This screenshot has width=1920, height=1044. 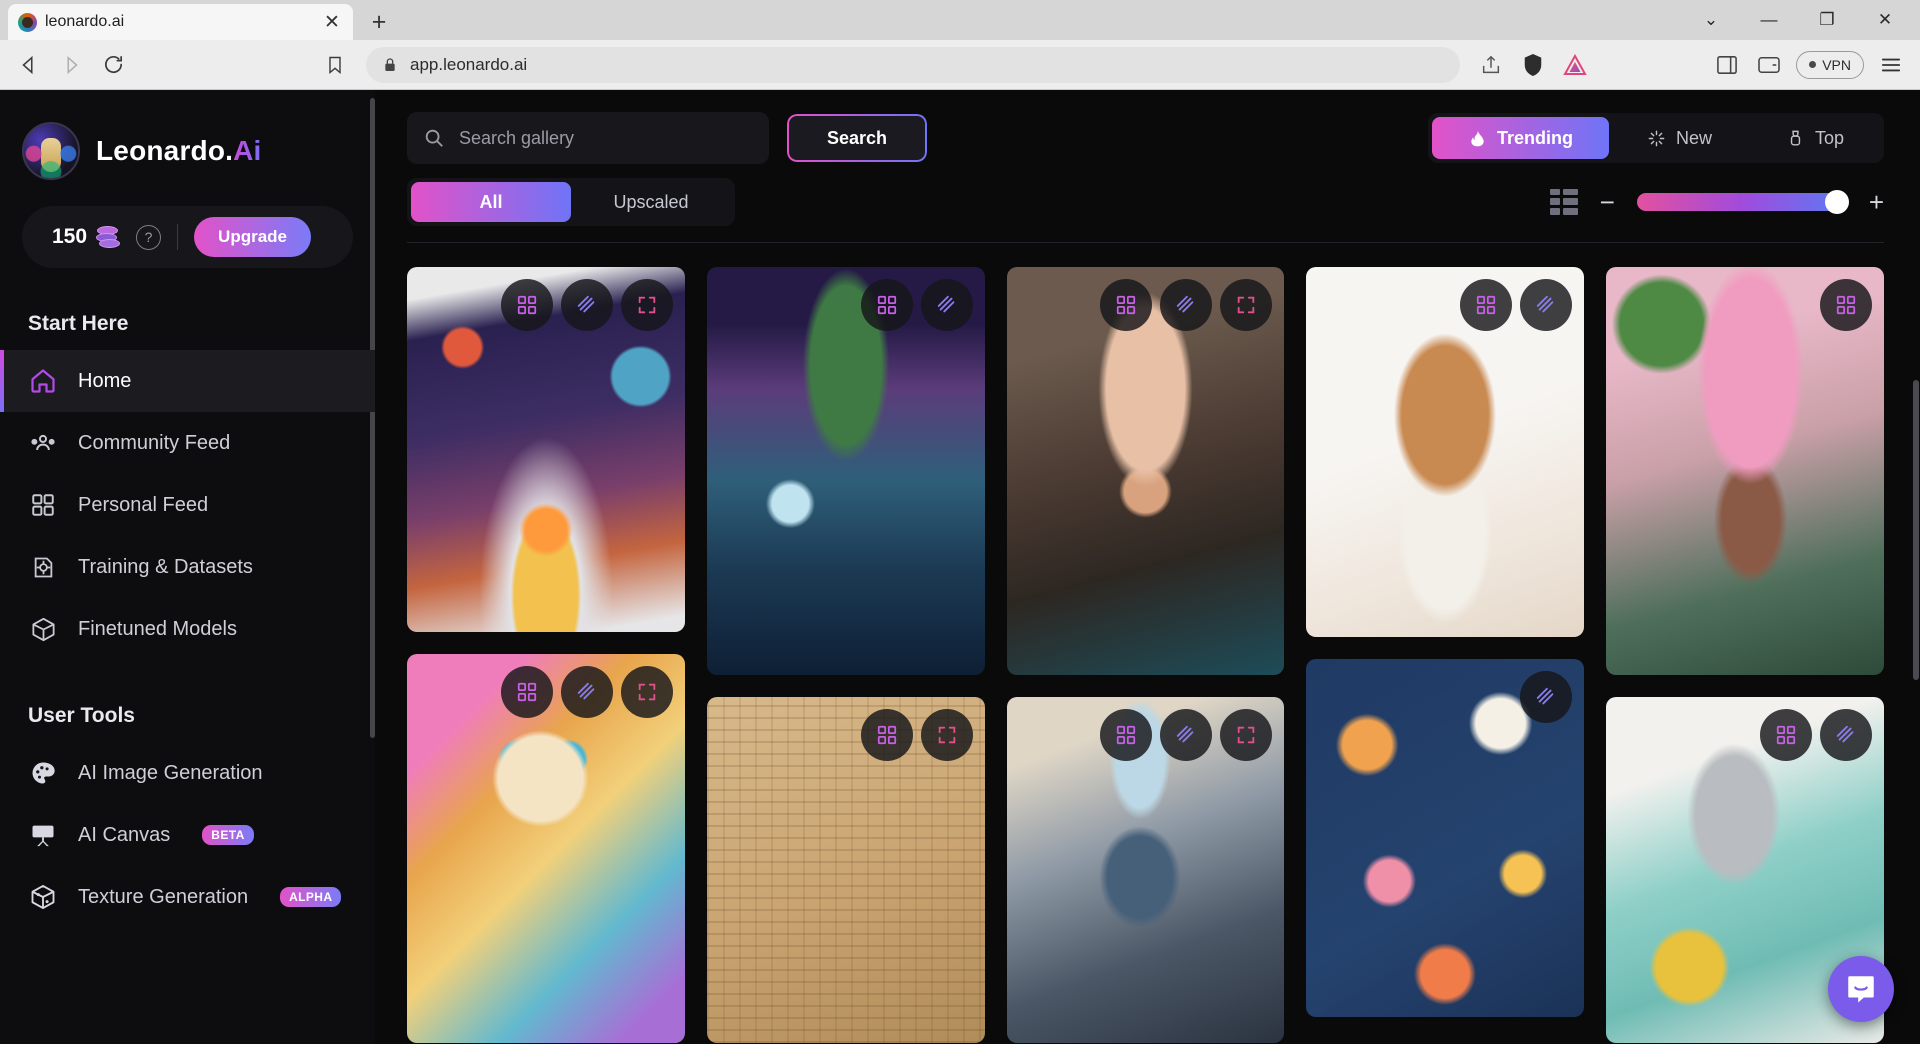 What do you see at coordinates (335, 65) in the screenshot?
I see `bookmark-icon` at bounding box center [335, 65].